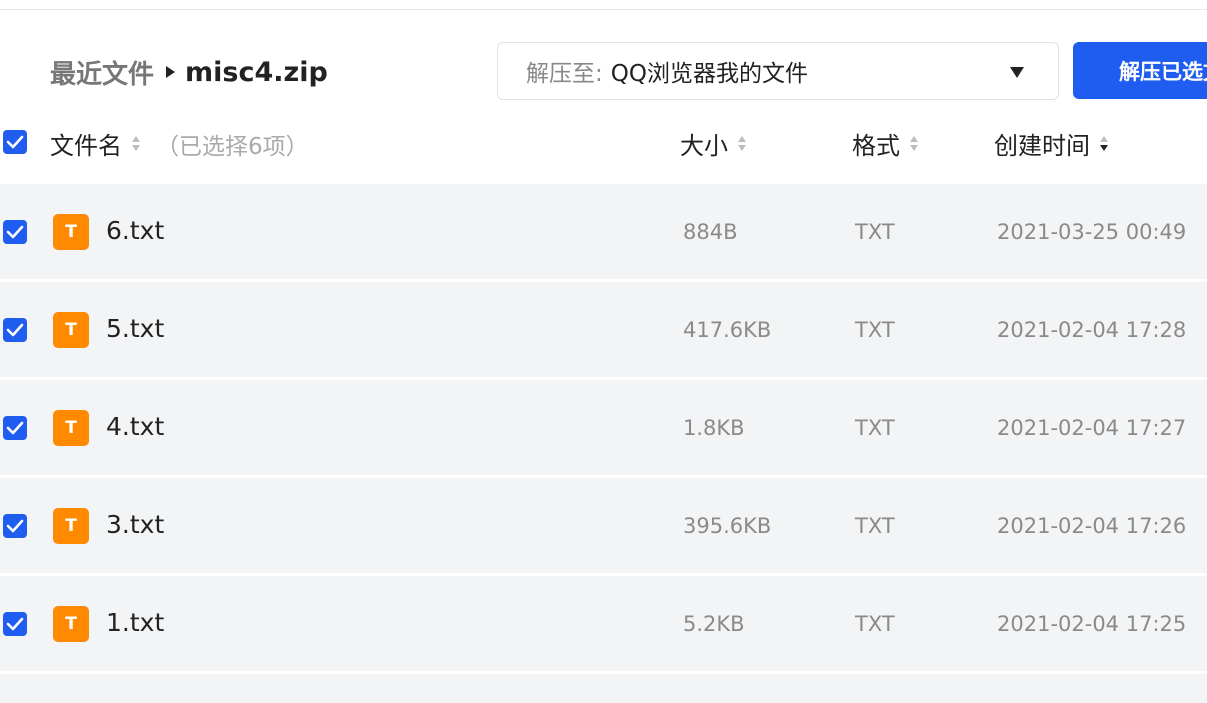 This screenshot has width=1207, height=703. What do you see at coordinates (135, 328) in the screenshot?
I see `file-name: 5.txt` at bounding box center [135, 328].